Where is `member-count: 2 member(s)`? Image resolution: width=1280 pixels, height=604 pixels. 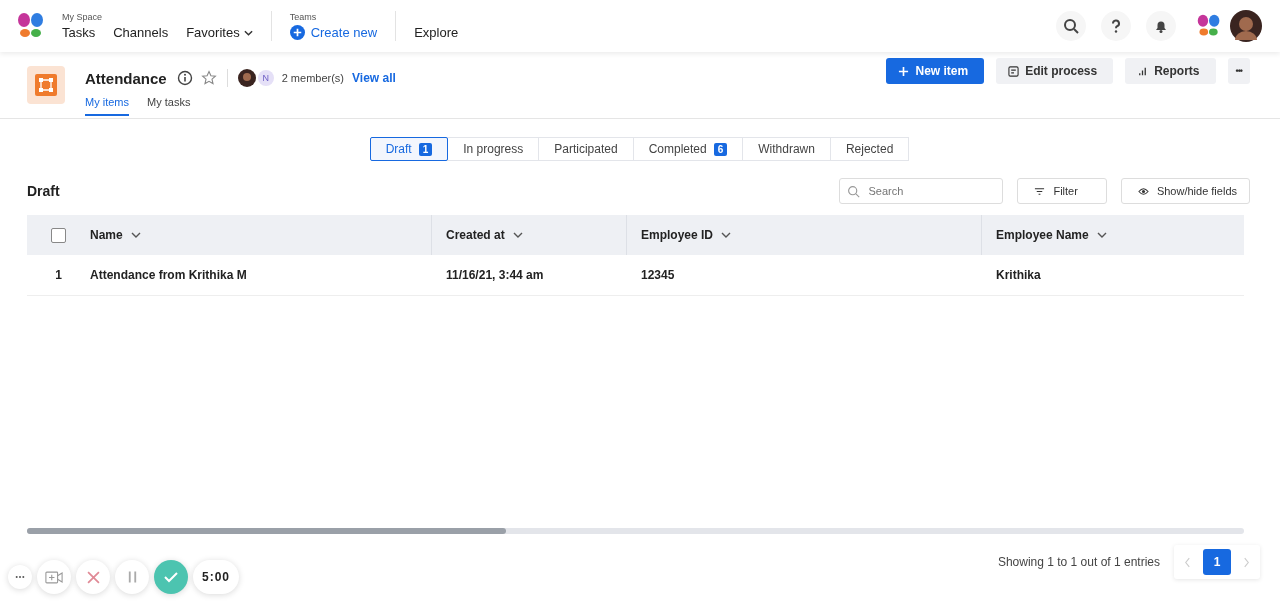
member-count: 2 member(s) is located at coordinates (313, 78).